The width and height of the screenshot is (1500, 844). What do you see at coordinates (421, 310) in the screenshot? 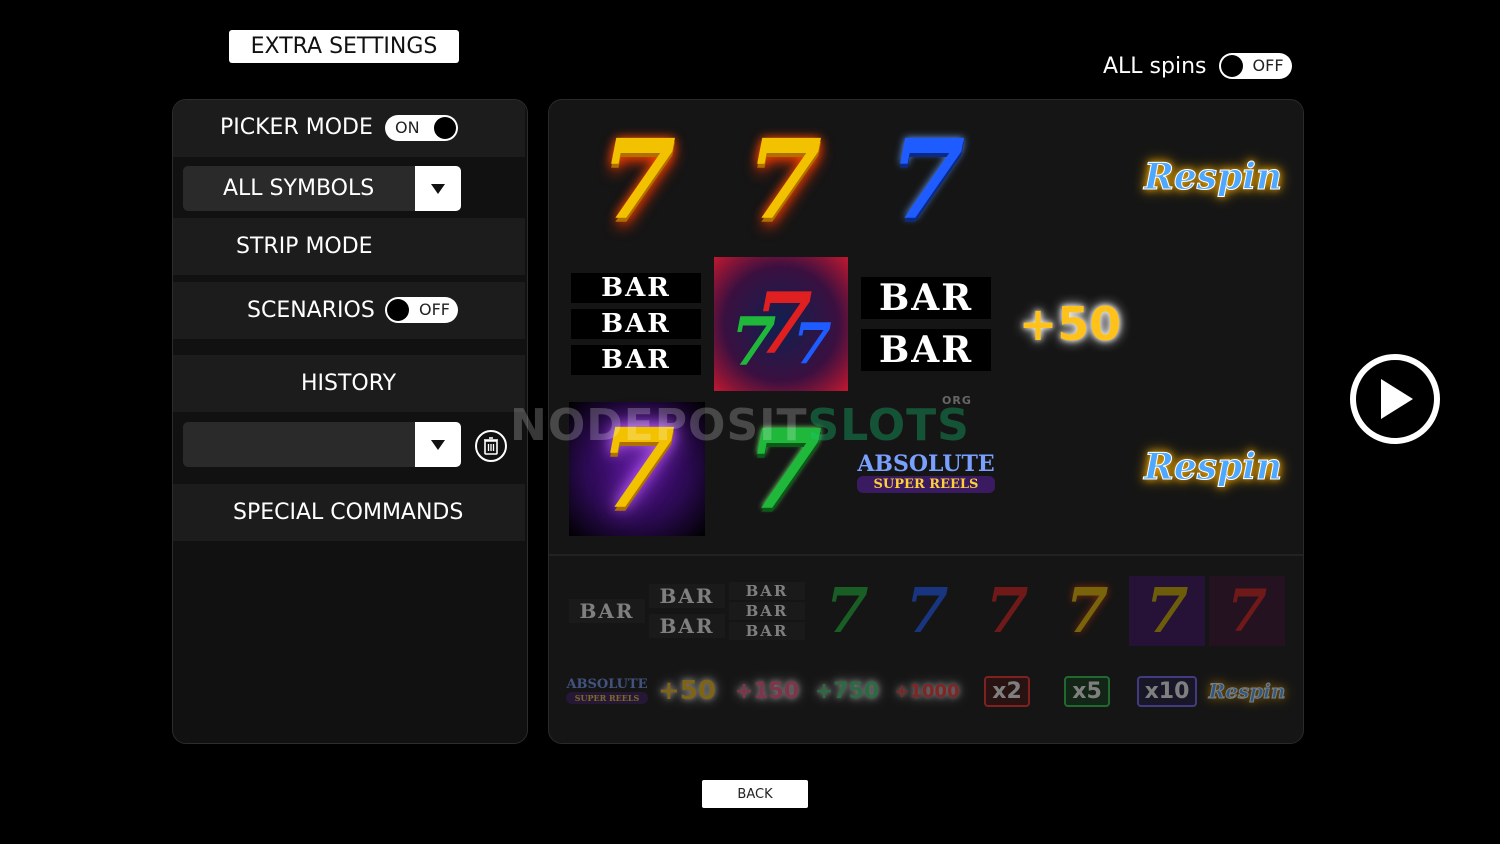
I see `scenarios-toggle: OFF` at bounding box center [421, 310].